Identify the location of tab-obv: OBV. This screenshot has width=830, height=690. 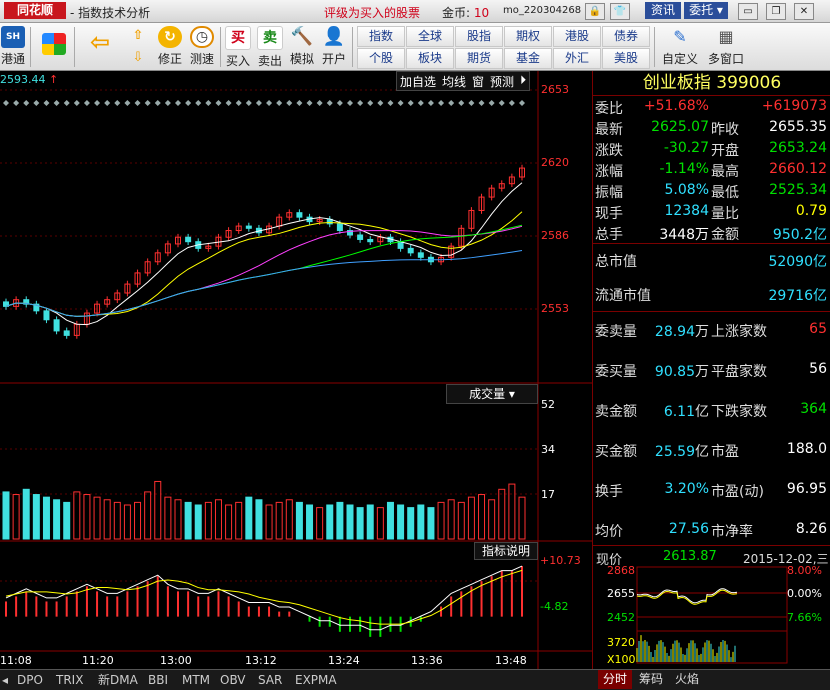
(233, 680).